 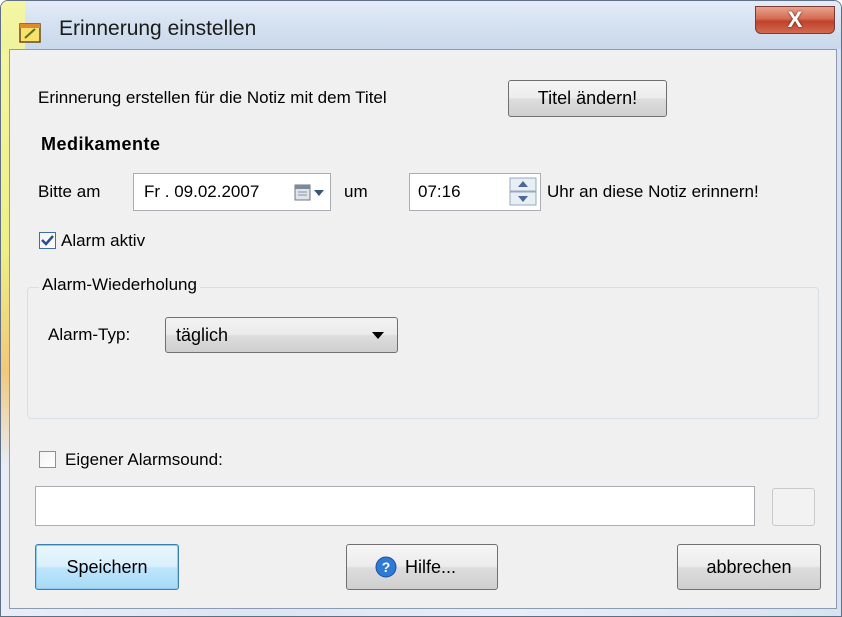 What do you see at coordinates (395, 506) in the screenshot?
I see `sound-path-input` at bounding box center [395, 506].